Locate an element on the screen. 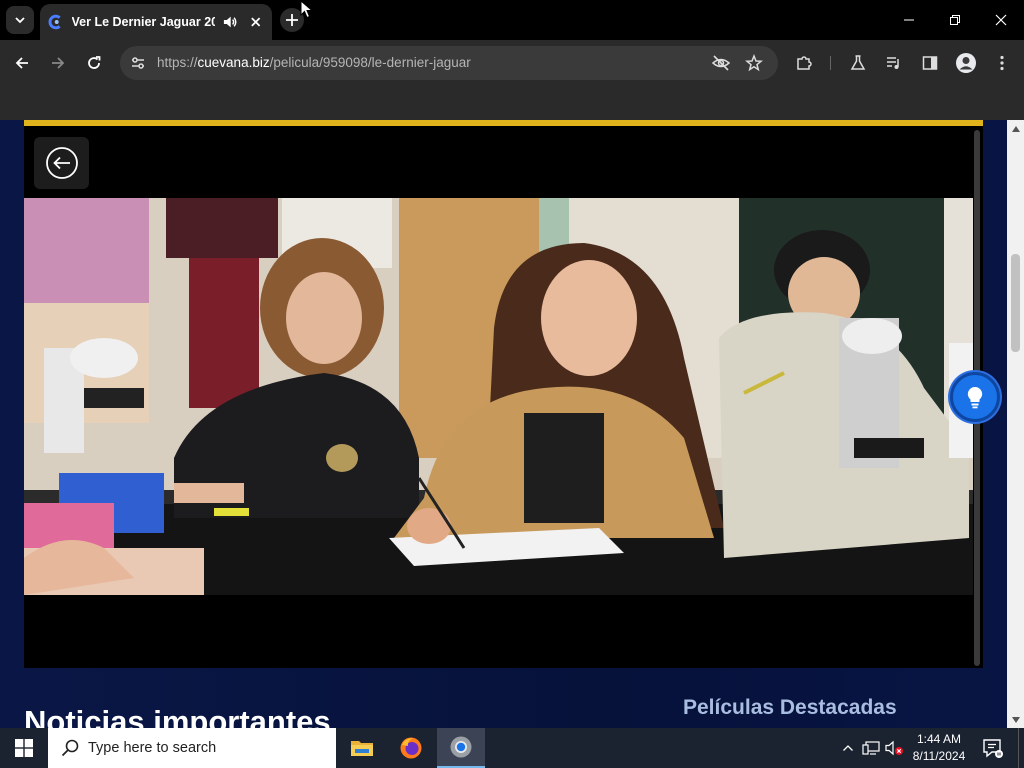 The height and width of the screenshot is (768, 1024). arrow-left-icon is located at coordinates (21, 63).